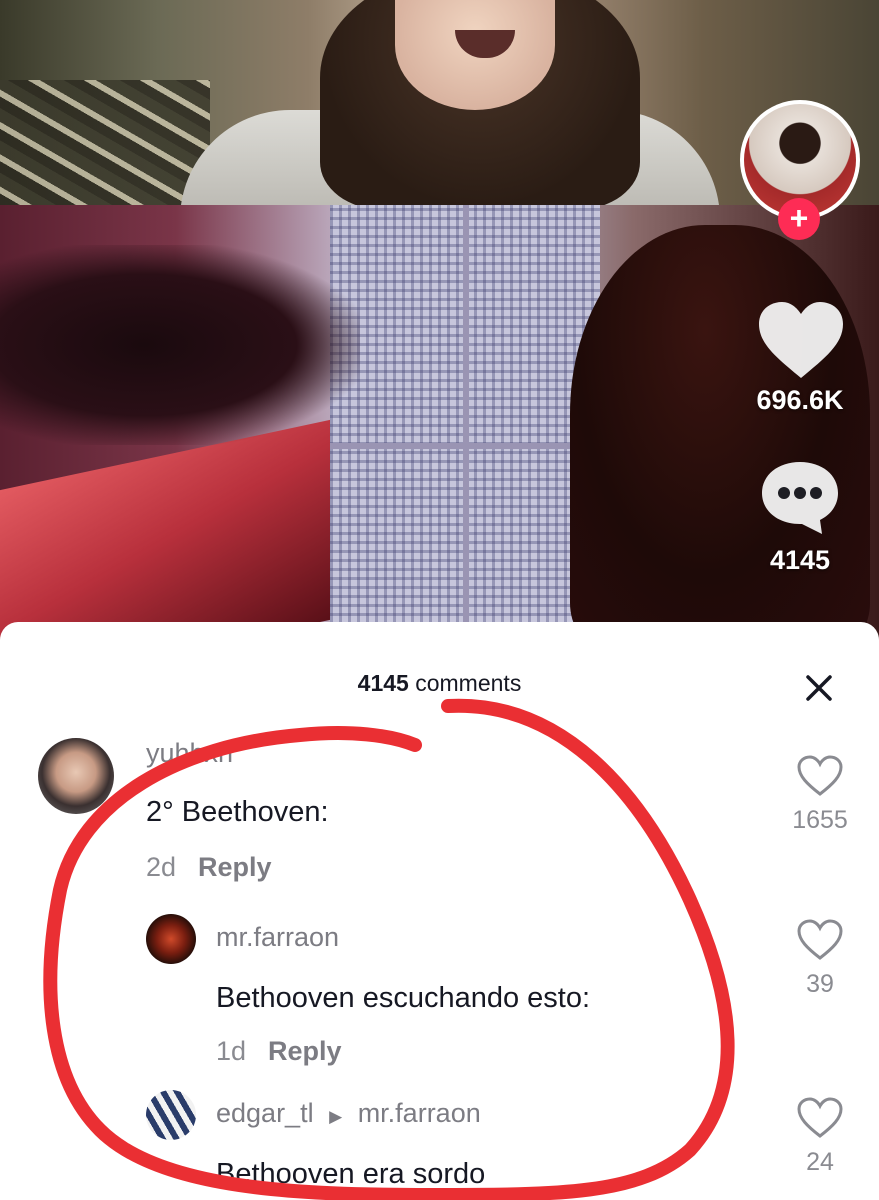 The width and height of the screenshot is (879, 1200). What do you see at coordinates (231, 1051) in the screenshot?
I see `comment-time: 1d` at bounding box center [231, 1051].